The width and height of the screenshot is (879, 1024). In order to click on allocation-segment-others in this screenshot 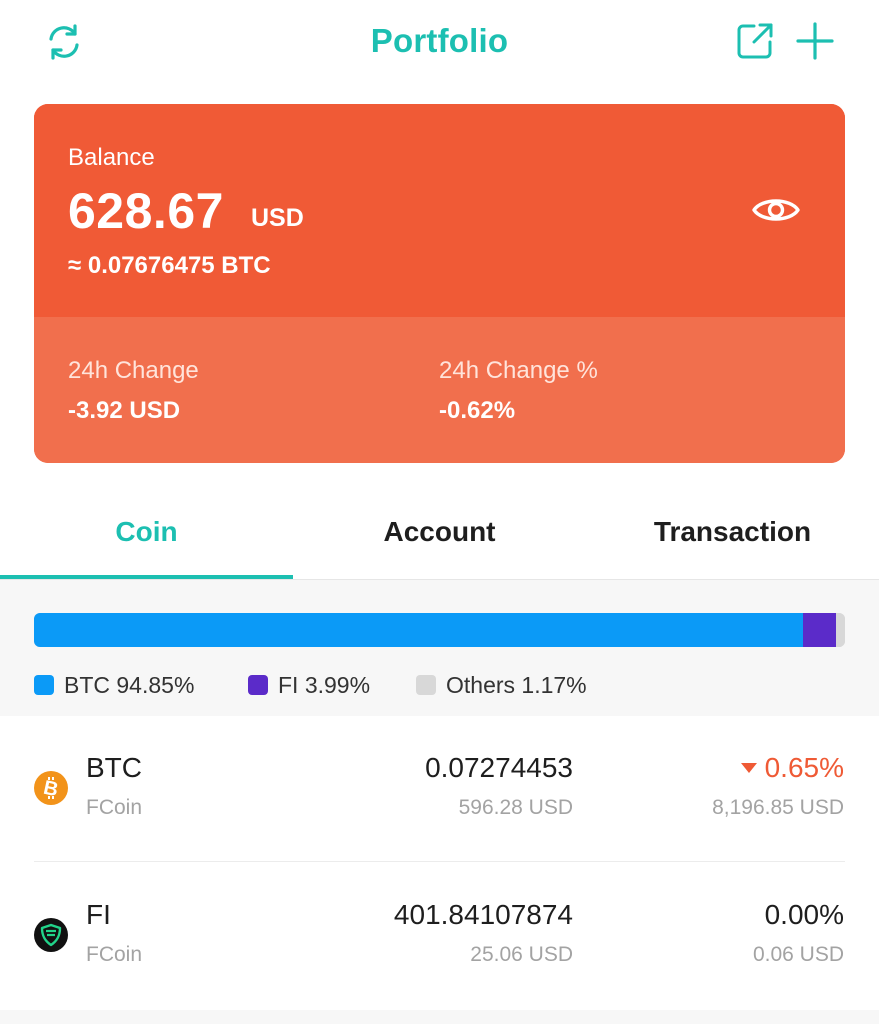, I will do `click(840, 630)`.